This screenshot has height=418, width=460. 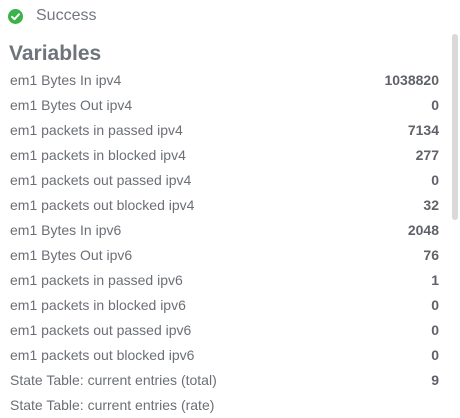 I want to click on section-title: Variables, so click(x=55, y=53).